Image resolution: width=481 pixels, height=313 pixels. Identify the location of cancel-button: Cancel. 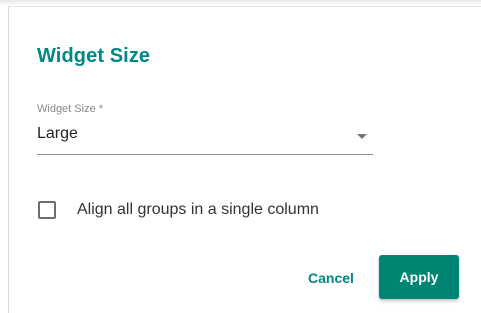
(331, 278).